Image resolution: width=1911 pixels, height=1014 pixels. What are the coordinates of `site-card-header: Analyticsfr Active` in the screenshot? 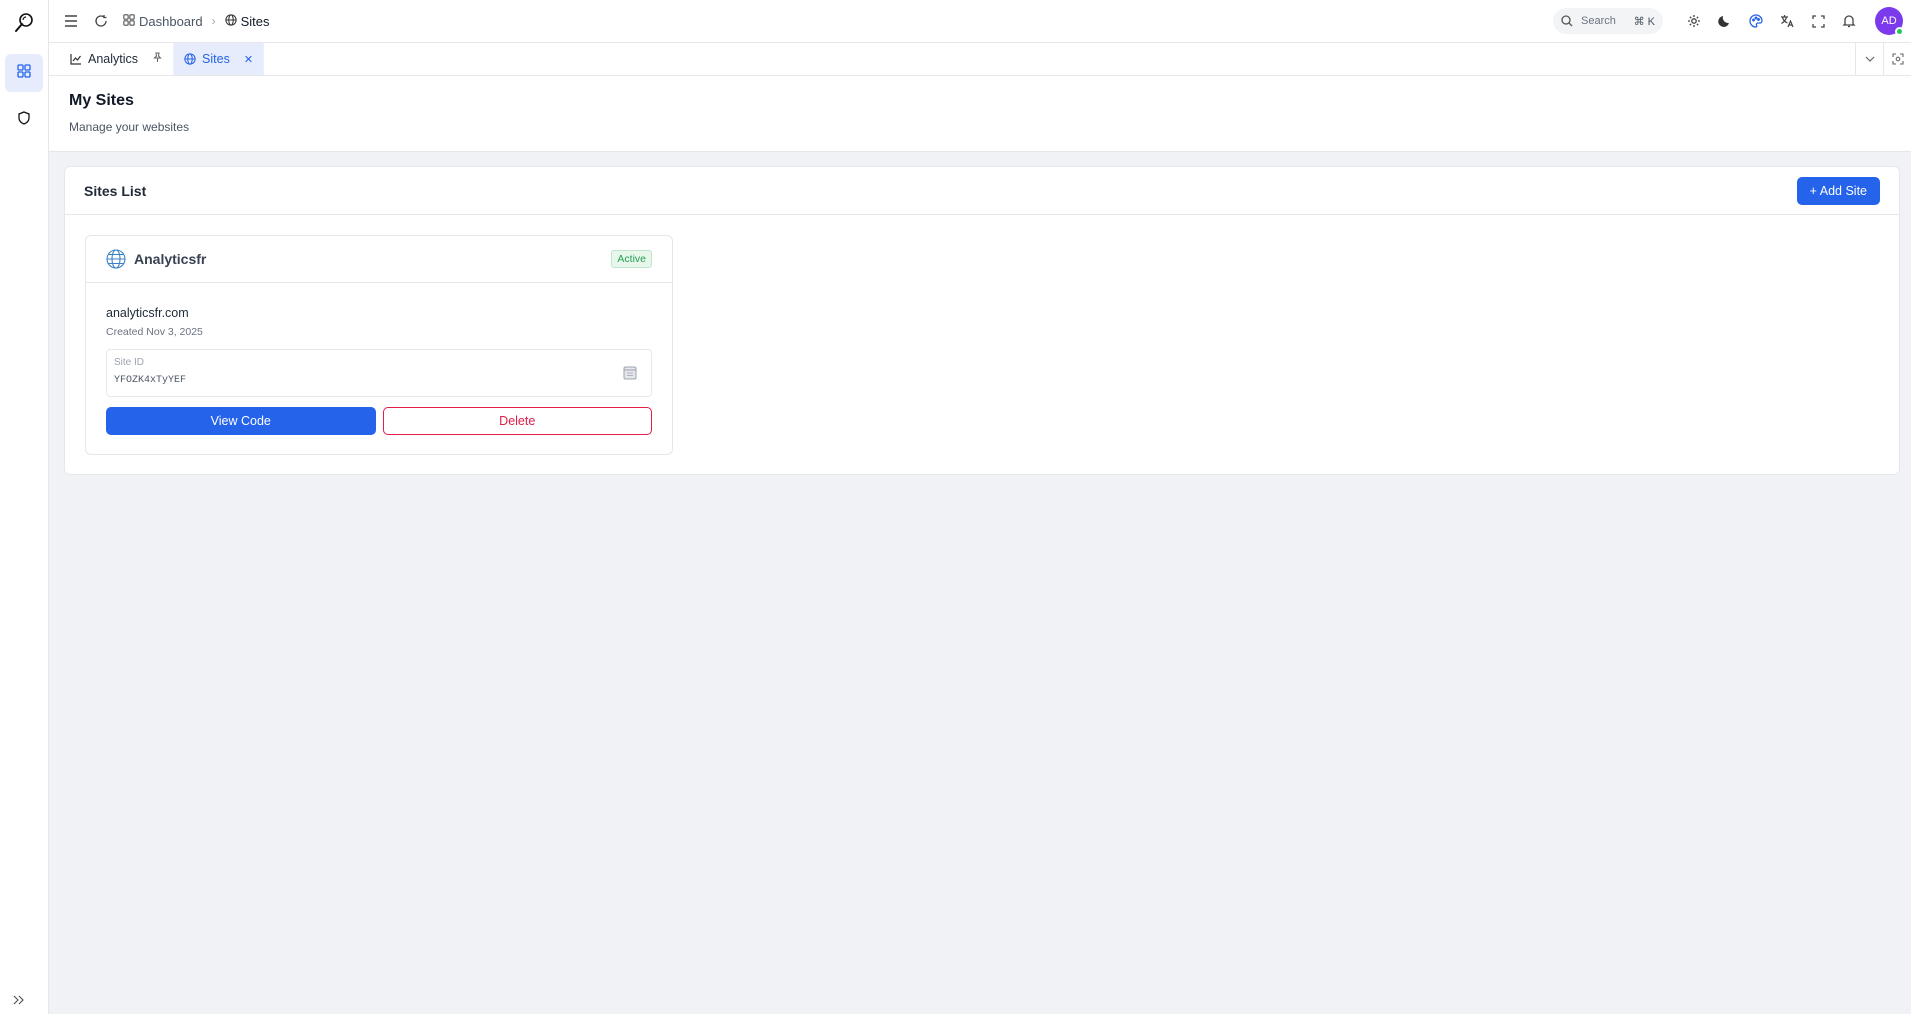 It's located at (379, 259).